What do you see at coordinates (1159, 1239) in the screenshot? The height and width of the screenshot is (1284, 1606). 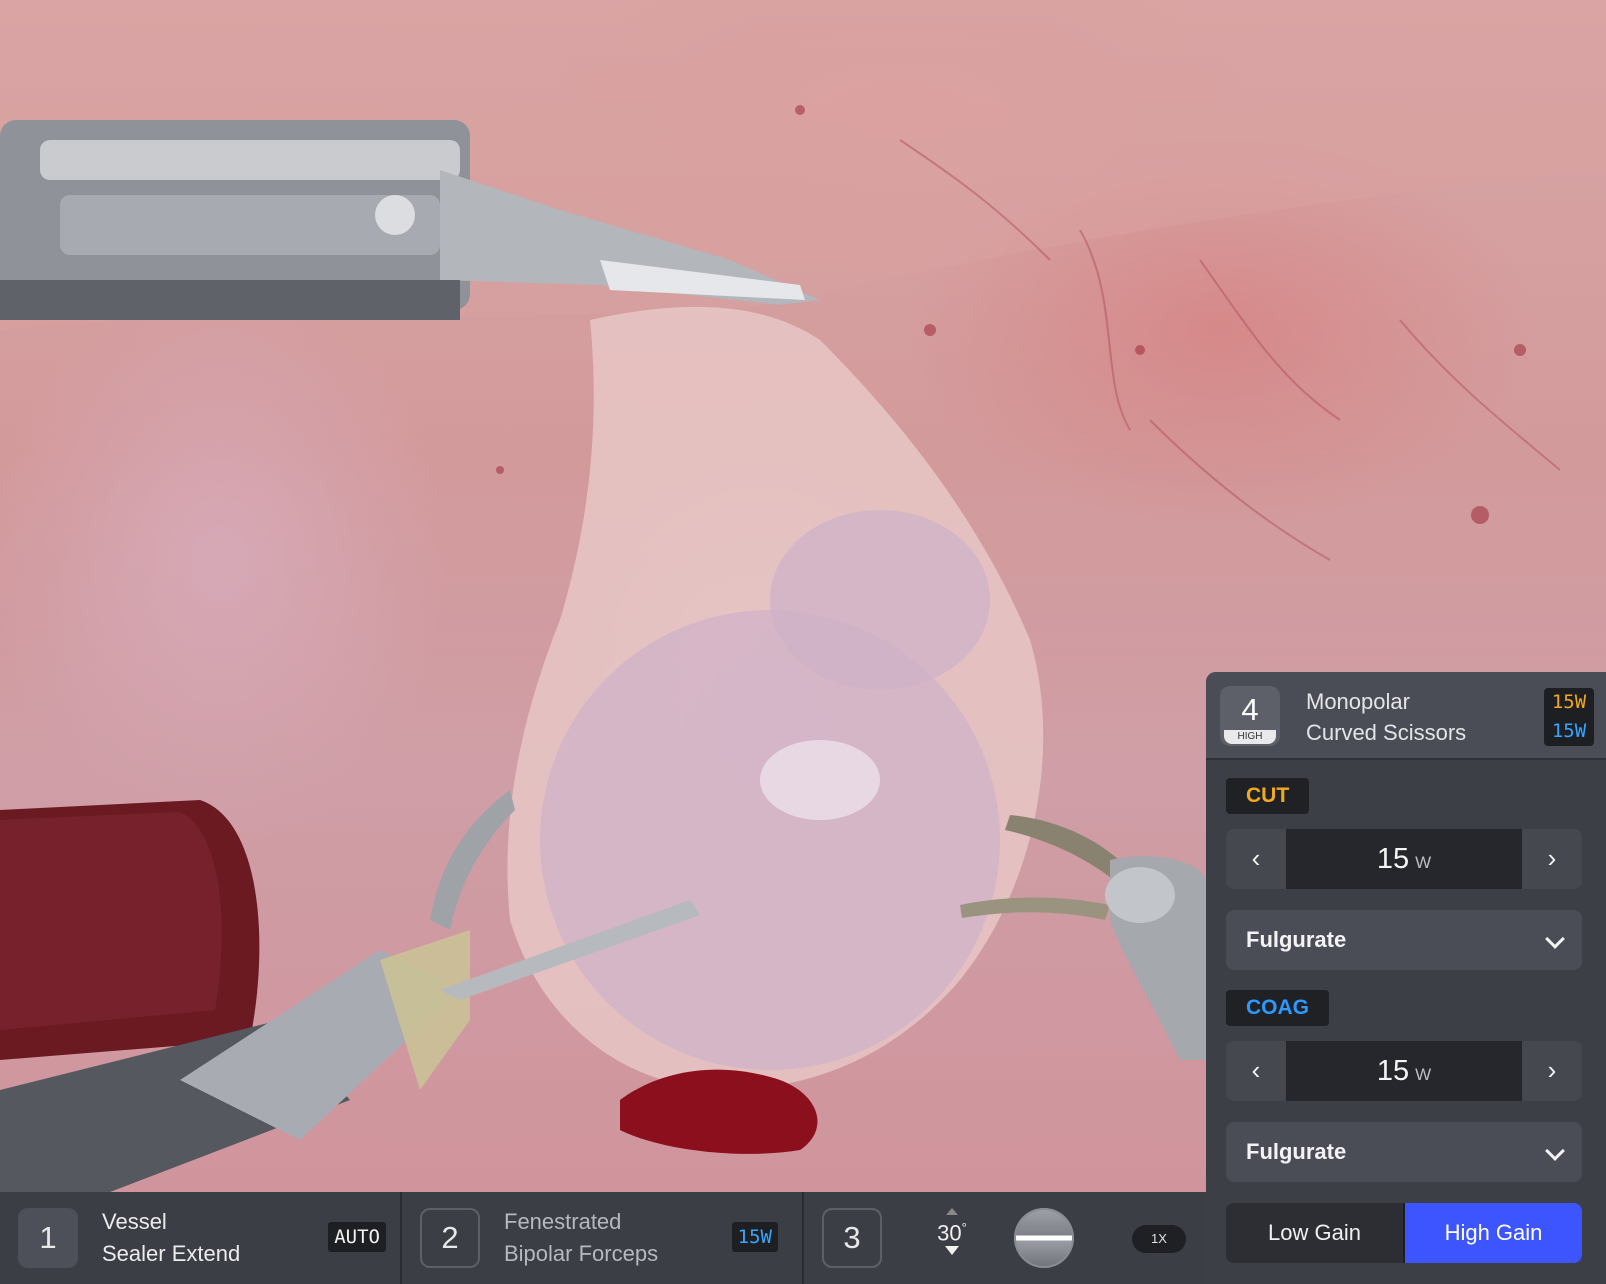 I see `zoom-level: 1X` at bounding box center [1159, 1239].